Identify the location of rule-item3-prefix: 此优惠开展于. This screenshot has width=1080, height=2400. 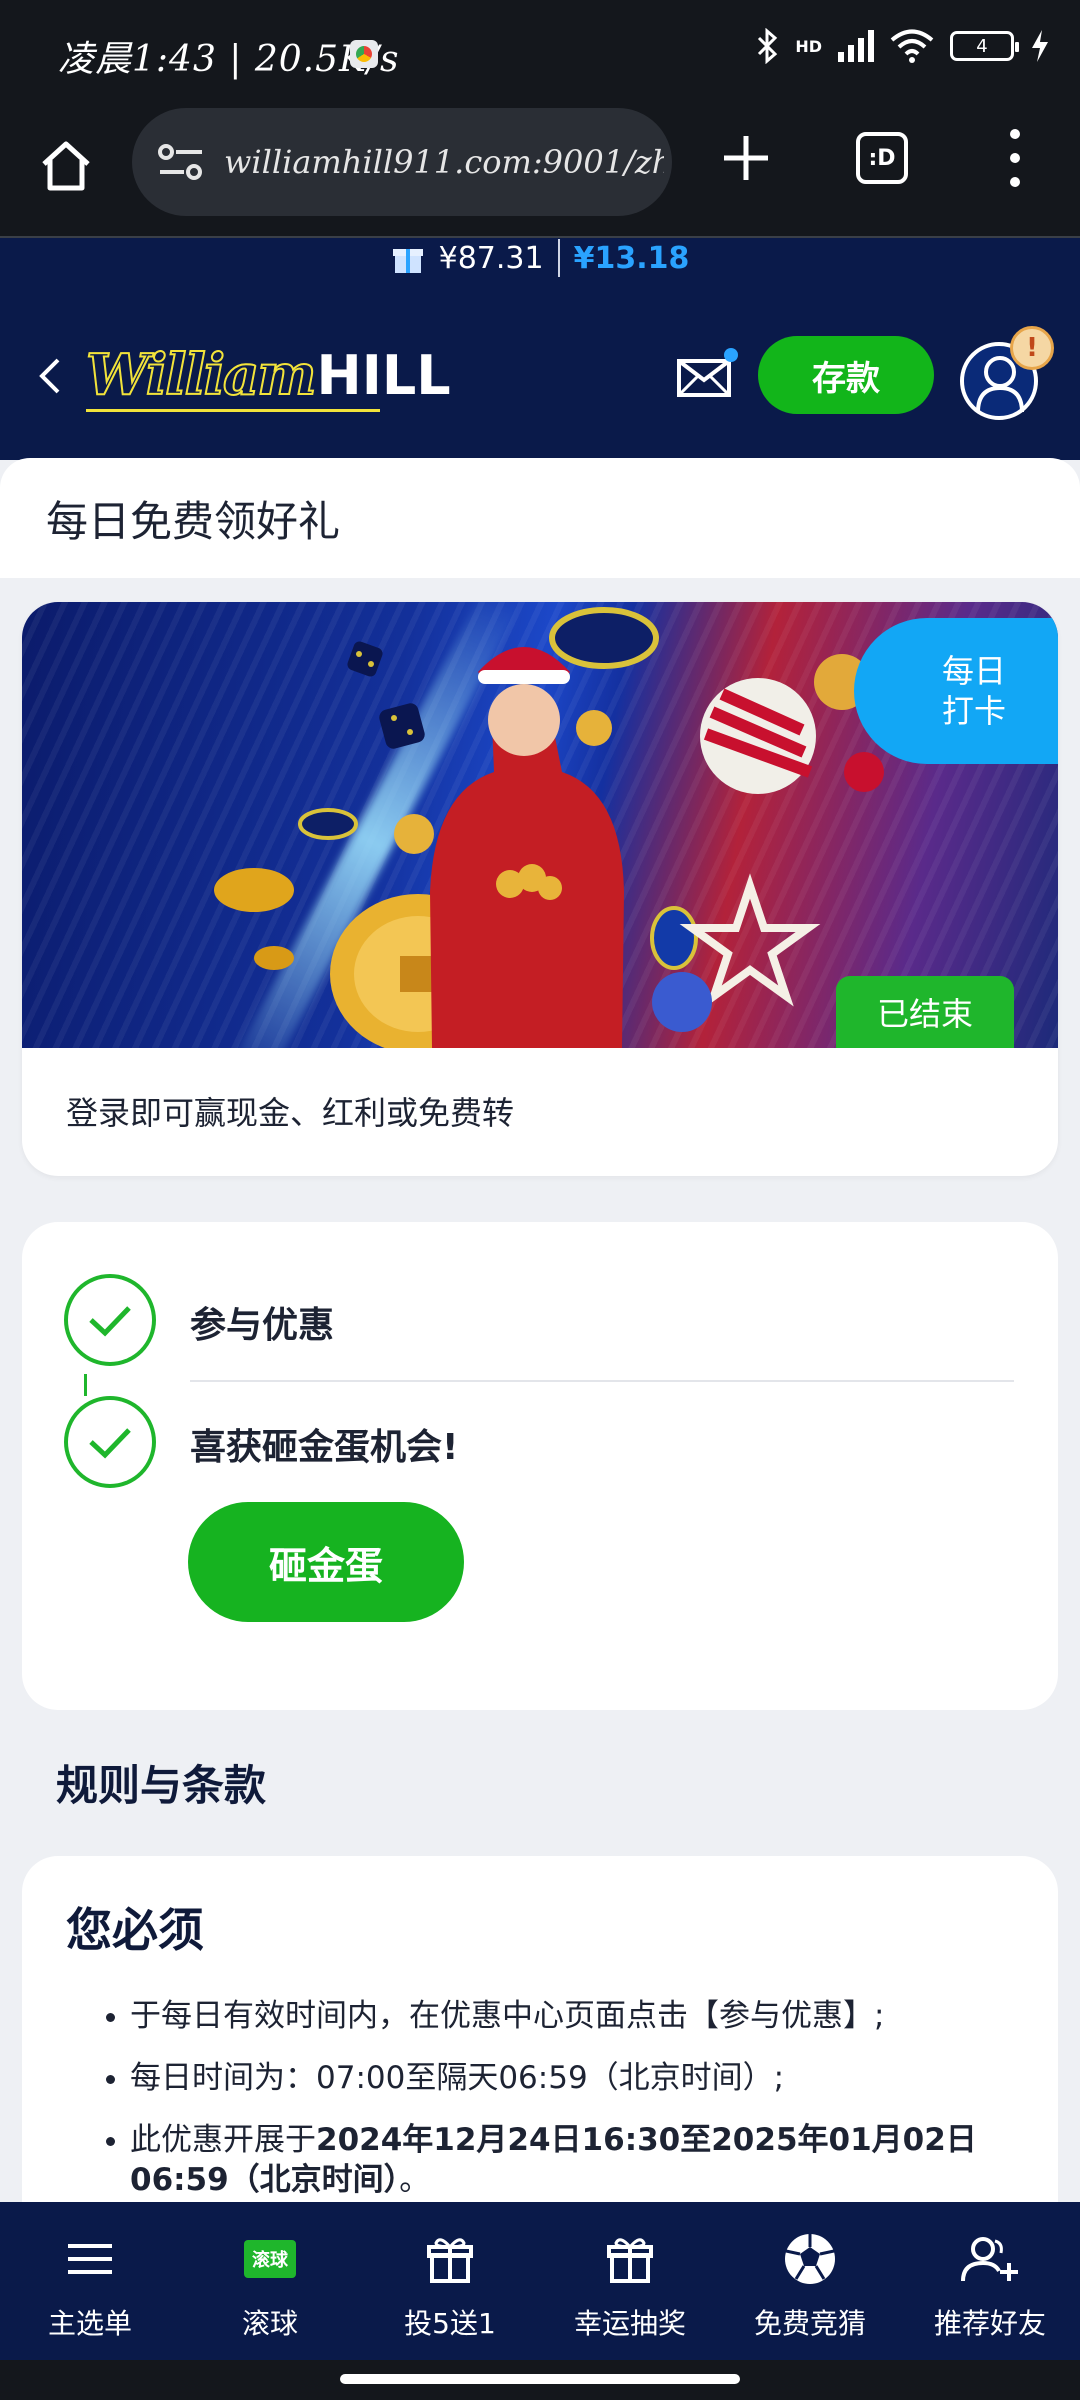
(223, 2140).